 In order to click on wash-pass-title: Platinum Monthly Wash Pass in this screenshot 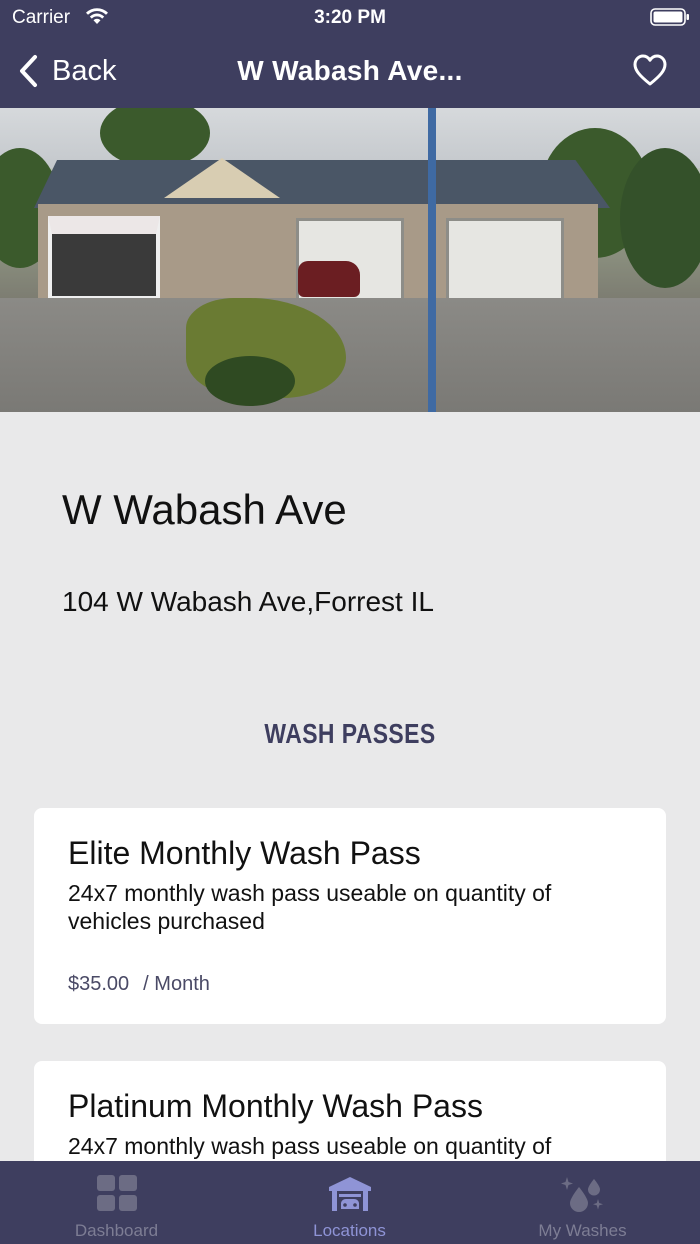, I will do `click(275, 1106)`.